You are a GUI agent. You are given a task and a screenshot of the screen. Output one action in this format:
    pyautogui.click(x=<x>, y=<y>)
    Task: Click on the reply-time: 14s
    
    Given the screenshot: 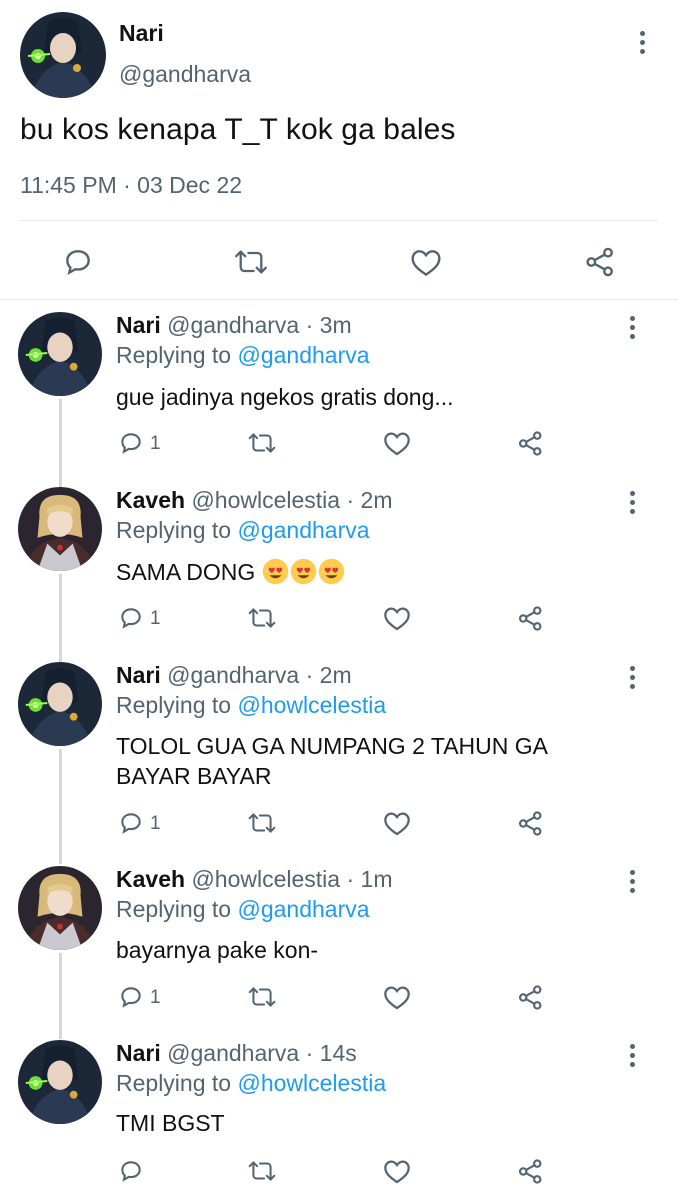 What is the action you would take?
    pyautogui.click(x=338, y=1053)
    